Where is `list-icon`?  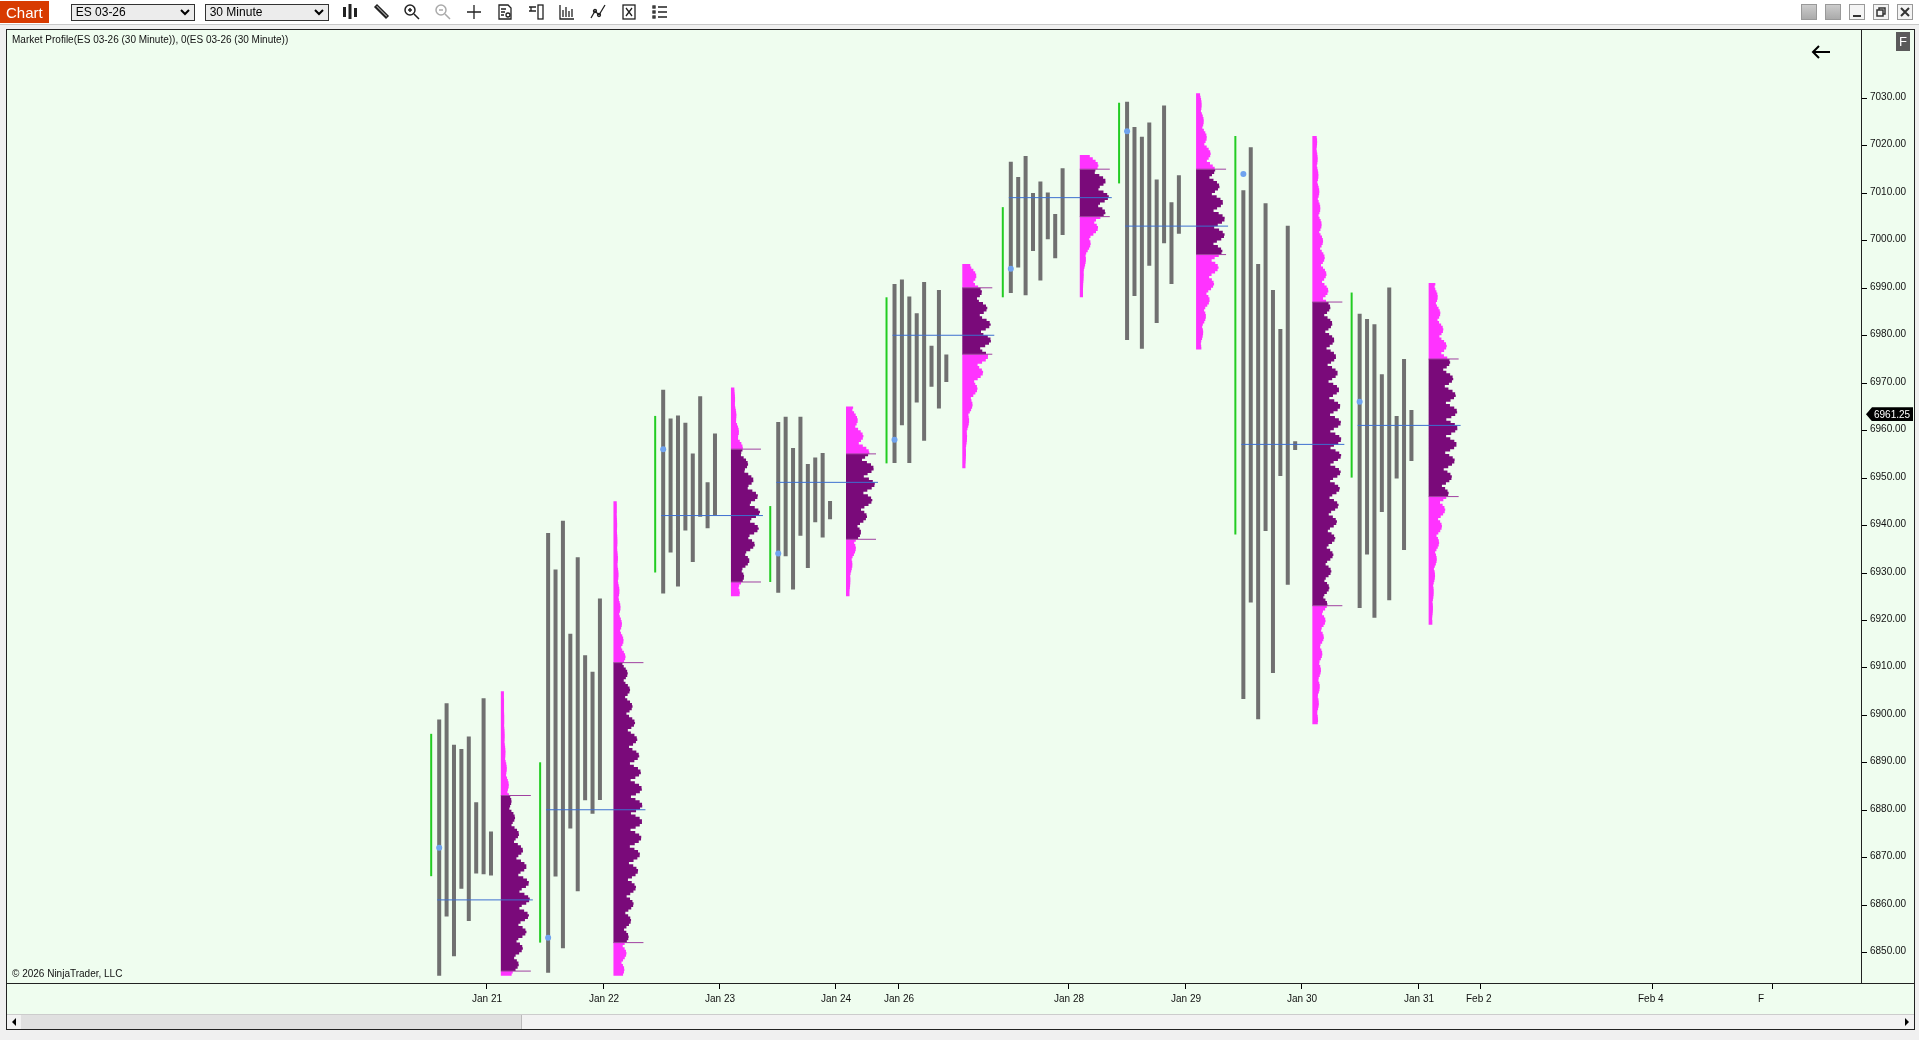
list-icon is located at coordinates (659, 12).